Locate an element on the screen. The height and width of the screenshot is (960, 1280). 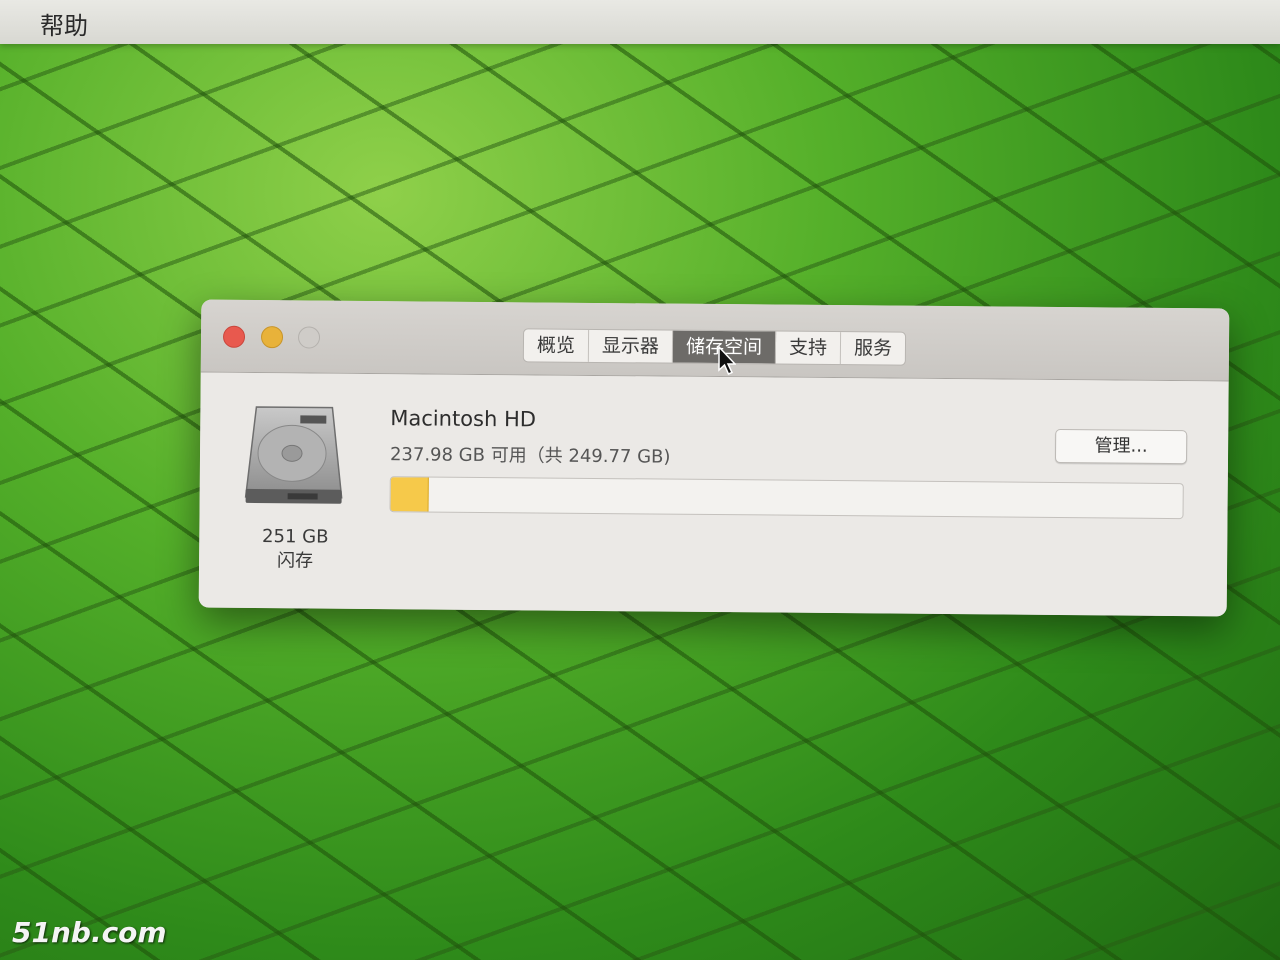
tab-displays: 显示器 is located at coordinates (631, 346).